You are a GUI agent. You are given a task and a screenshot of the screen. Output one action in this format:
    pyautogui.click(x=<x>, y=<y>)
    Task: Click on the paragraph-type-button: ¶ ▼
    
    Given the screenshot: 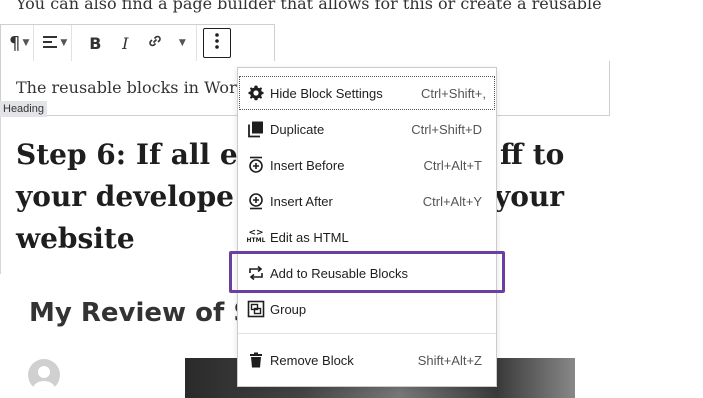 What is the action you would take?
    pyautogui.click(x=21, y=43)
    